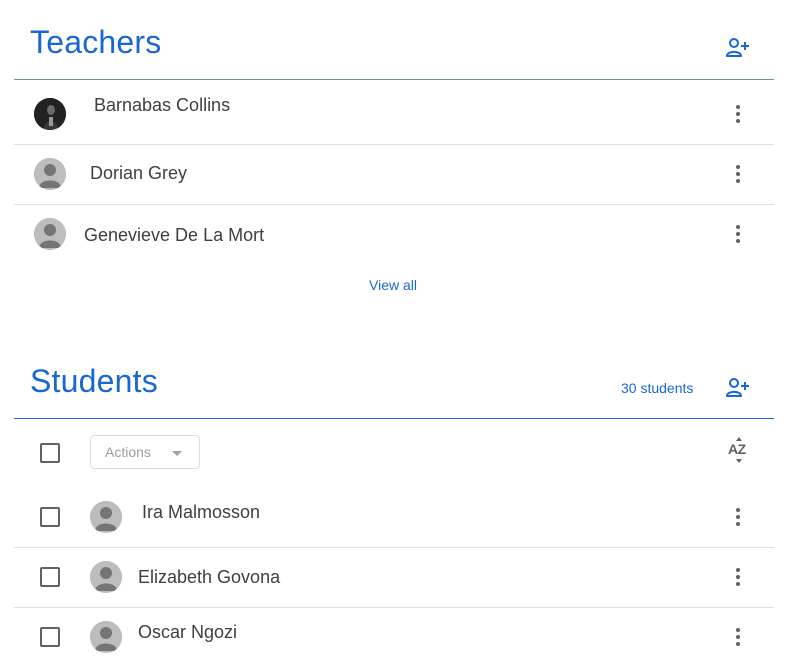 The image size is (796, 664). I want to click on teacher-name: Barnabas Collins, so click(162, 105).